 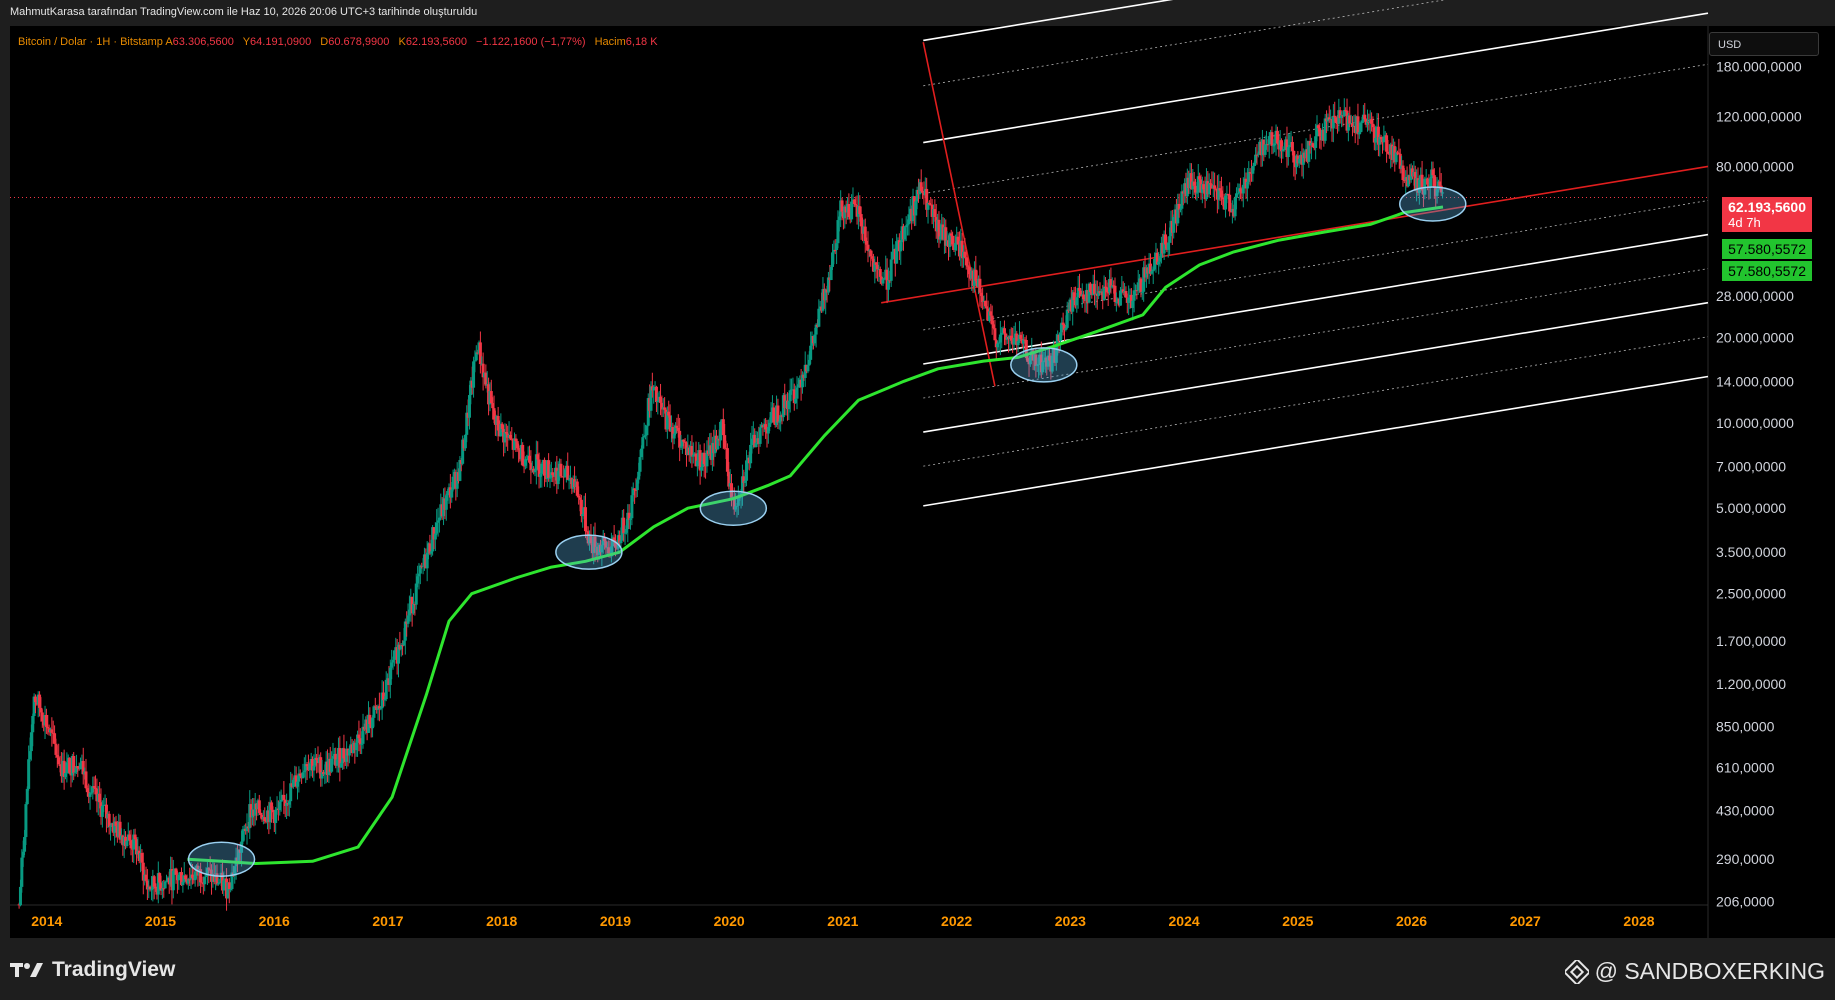 What do you see at coordinates (1751, 467) in the screenshot?
I see `y-tick-label-7: 7.000,0000` at bounding box center [1751, 467].